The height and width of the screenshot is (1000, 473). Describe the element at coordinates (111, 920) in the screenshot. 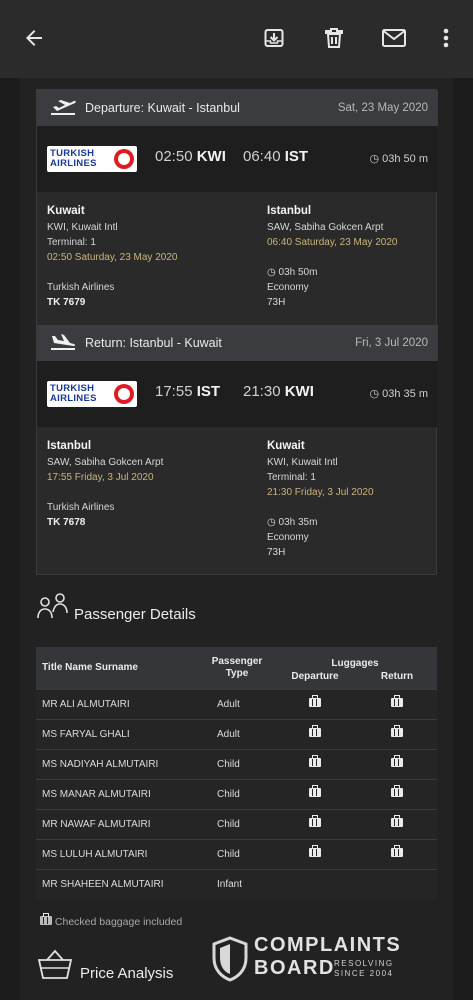

I see `baggage-note: Checked baggage included` at that location.